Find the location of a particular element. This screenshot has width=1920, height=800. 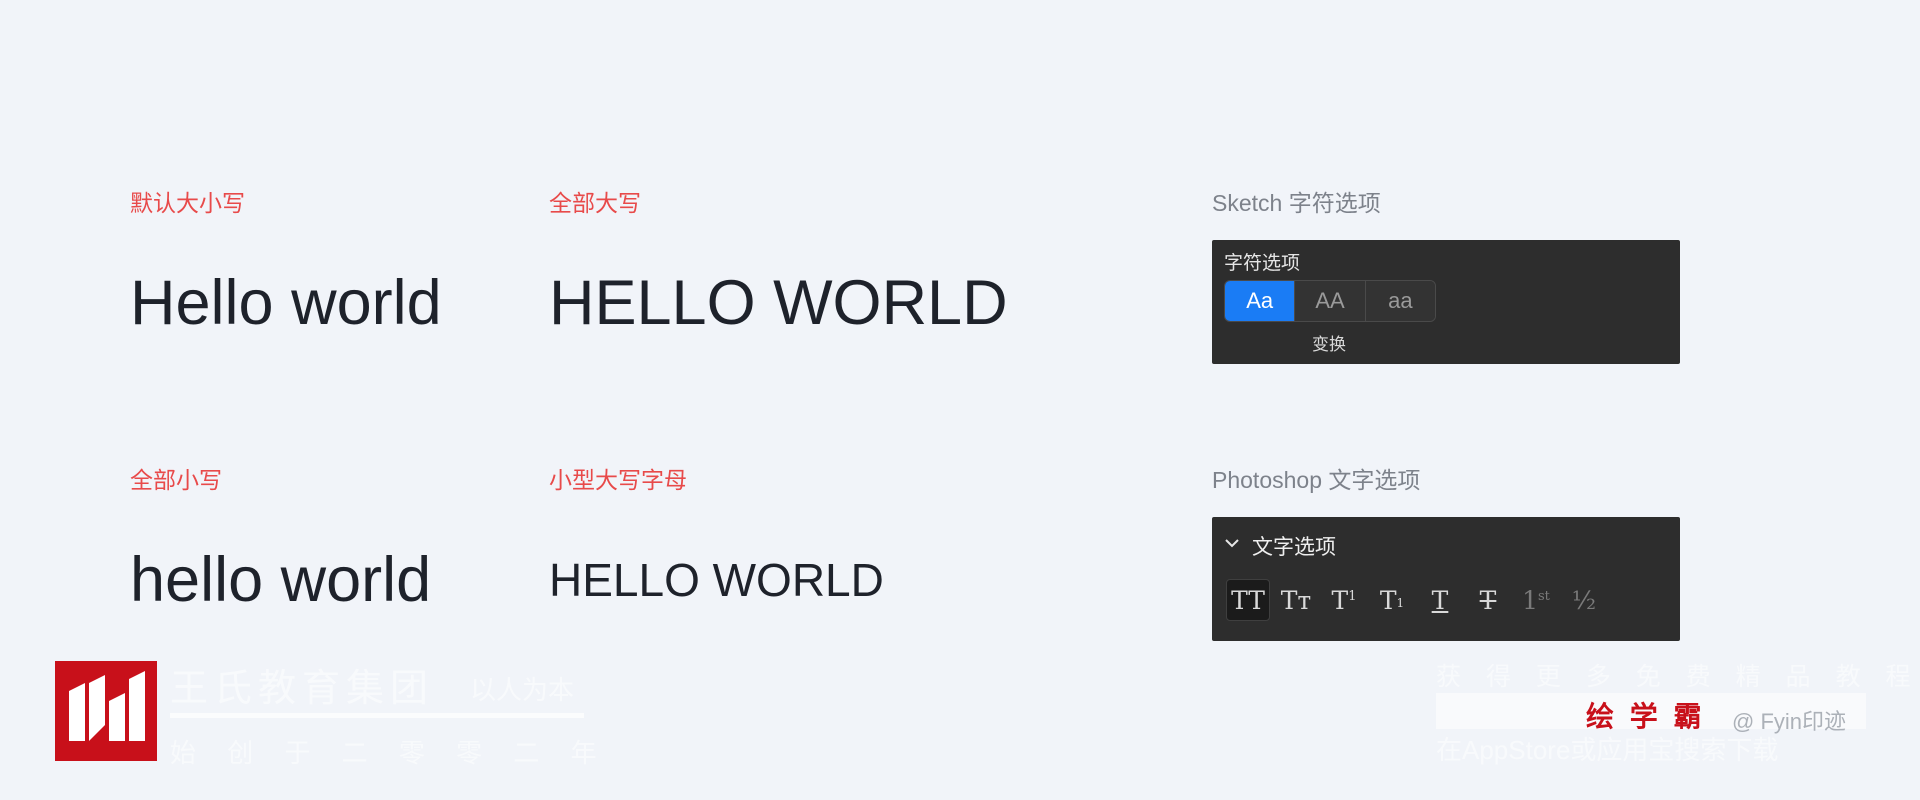

organization-motto: 以人为本 is located at coordinates (522, 690).